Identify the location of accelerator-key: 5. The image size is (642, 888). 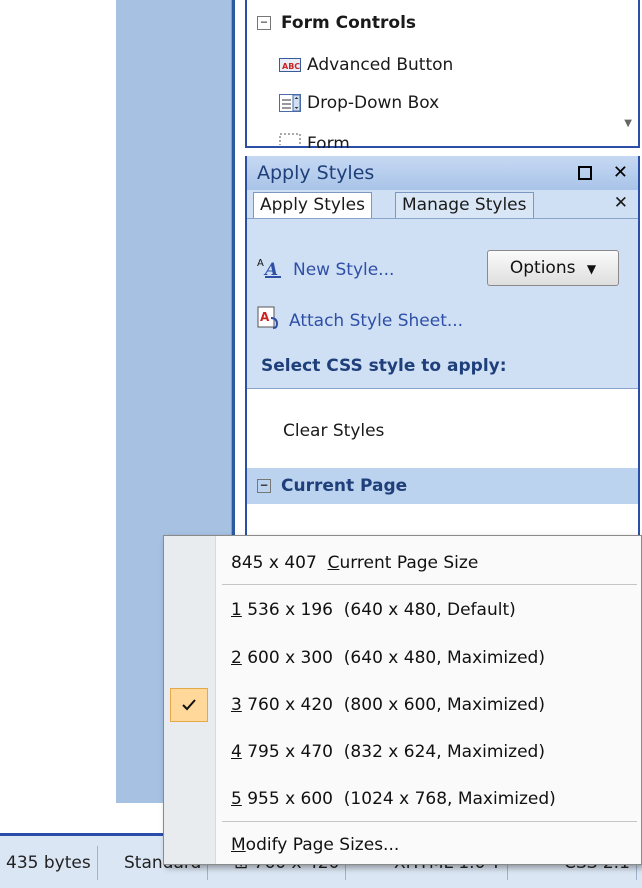
(236, 799).